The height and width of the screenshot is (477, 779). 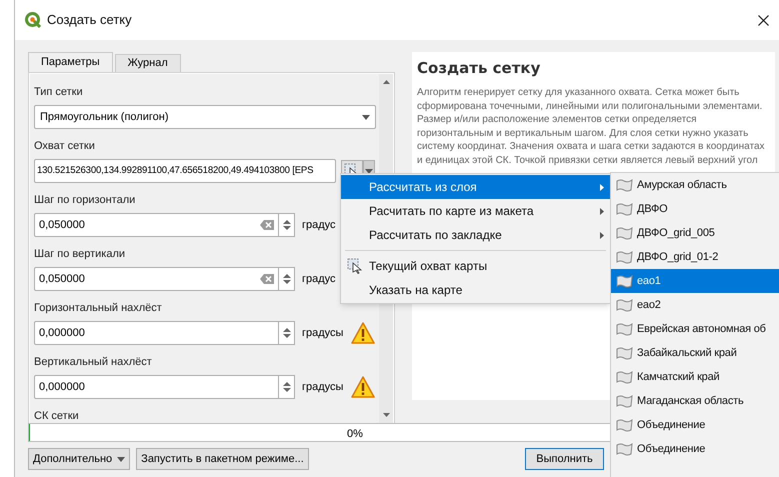 I want to click on field-label: Вертикальный нахлёст, so click(x=93, y=362).